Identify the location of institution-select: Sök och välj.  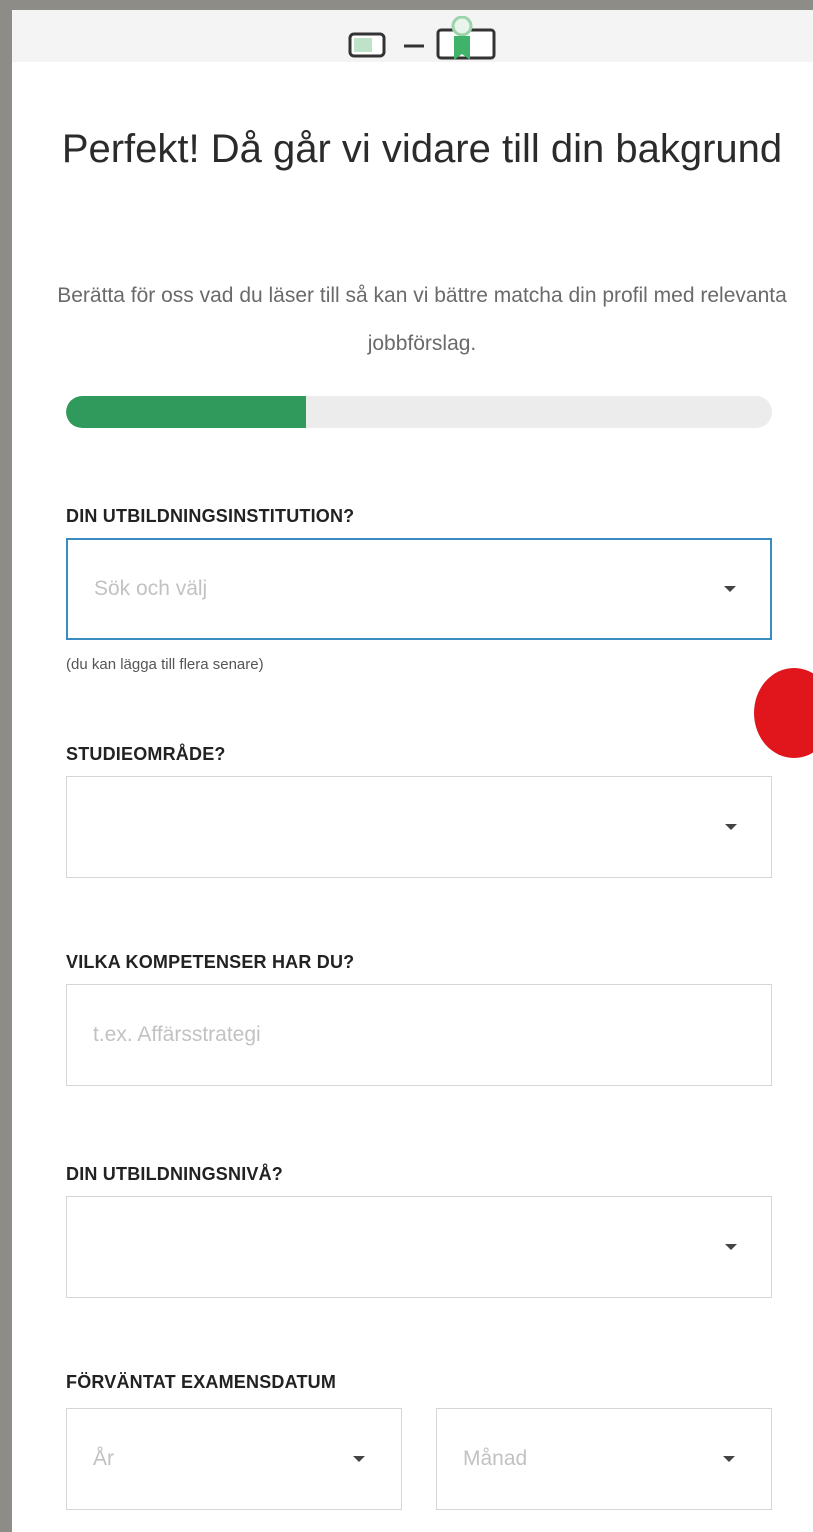
(419, 589).